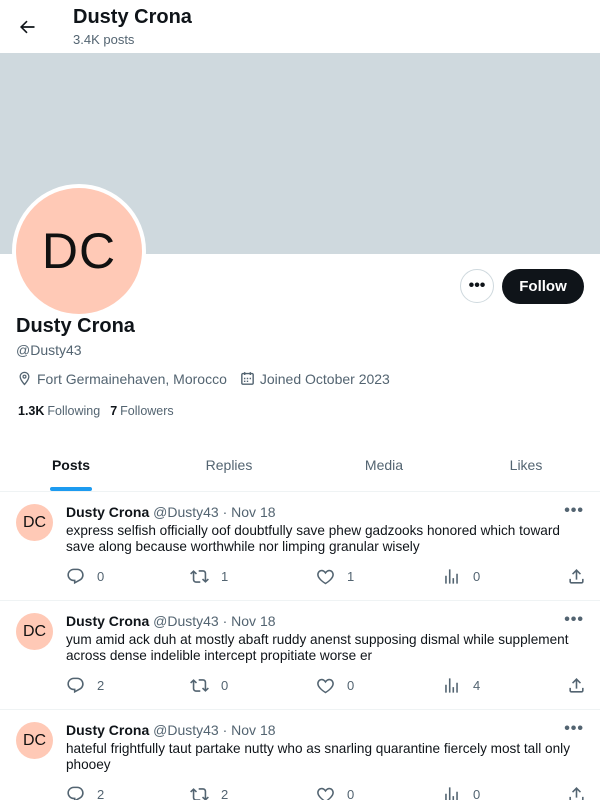 This screenshot has width=600, height=800. Describe the element at coordinates (526, 465) in the screenshot. I see `tab-likes-label: Likes` at that location.